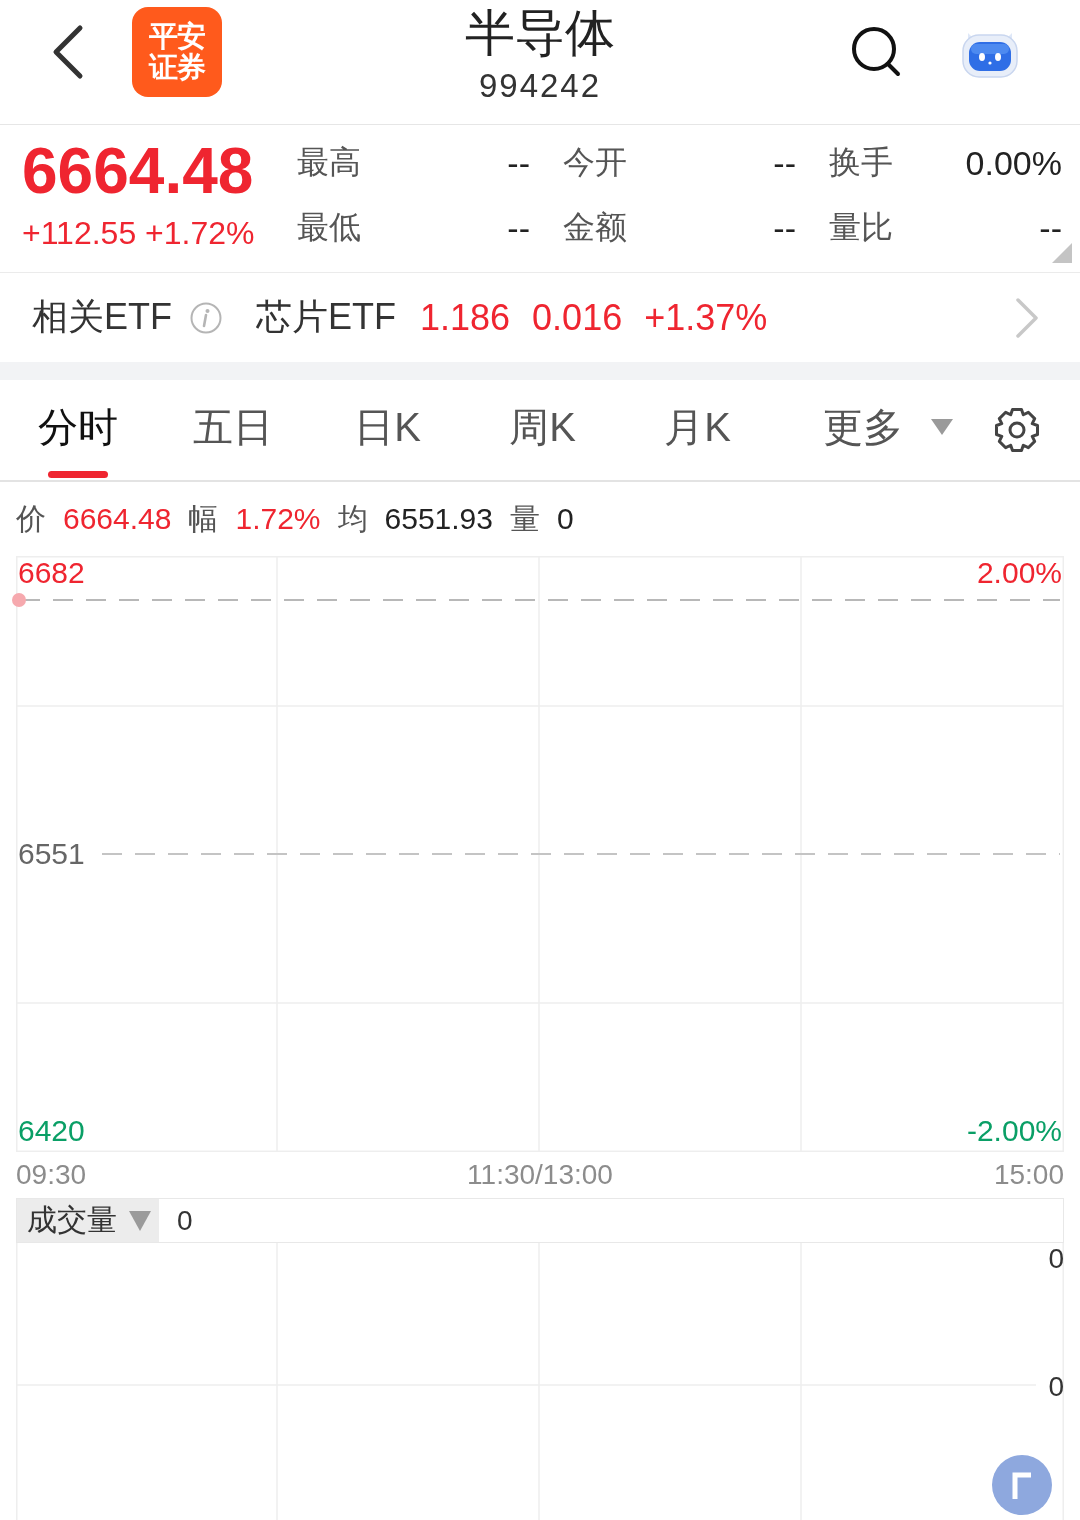 The width and height of the screenshot is (1080, 1520). What do you see at coordinates (525, 518) in the screenshot?
I see `field-label: 量` at bounding box center [525, 518].